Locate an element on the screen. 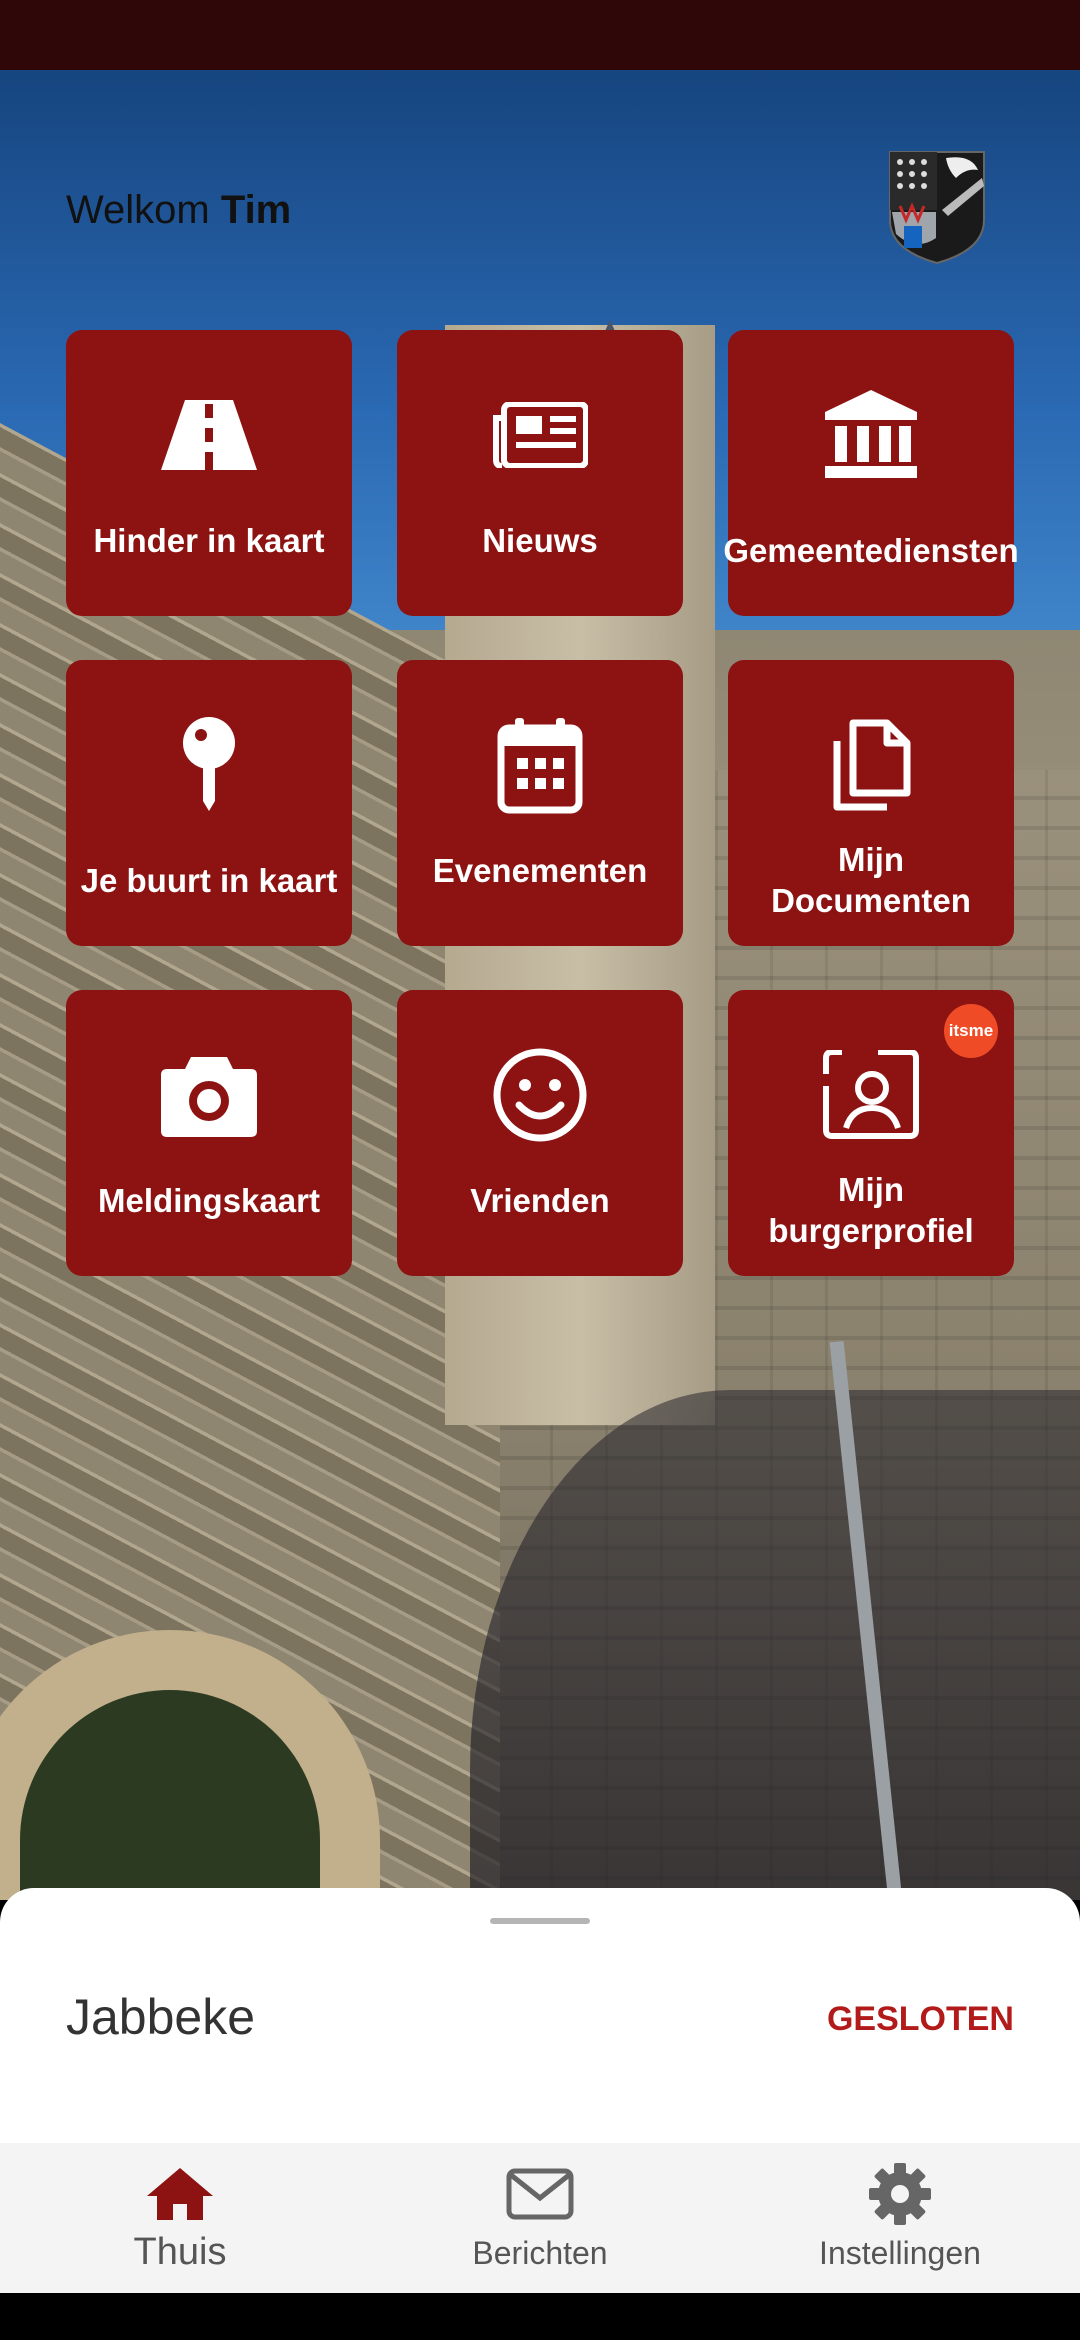 The height and width of the screenshot is (2340, 1080). gear-icon is located at coordinates (900, 2194).